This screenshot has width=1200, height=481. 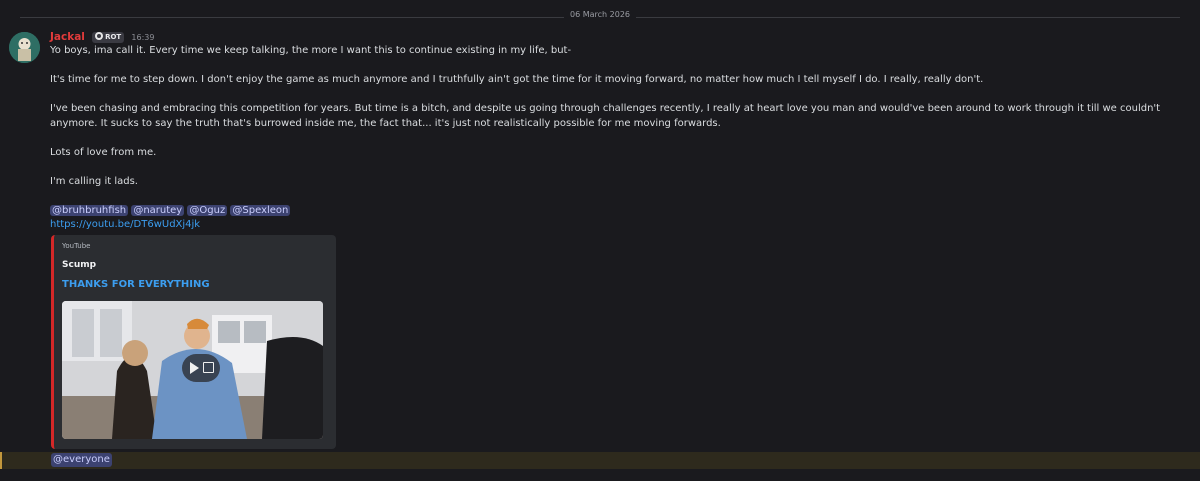 What do you see at coordinates (207, 210) in the screenshot?
I see `user-mention: @Oguz` at bounding box center [207, 210].